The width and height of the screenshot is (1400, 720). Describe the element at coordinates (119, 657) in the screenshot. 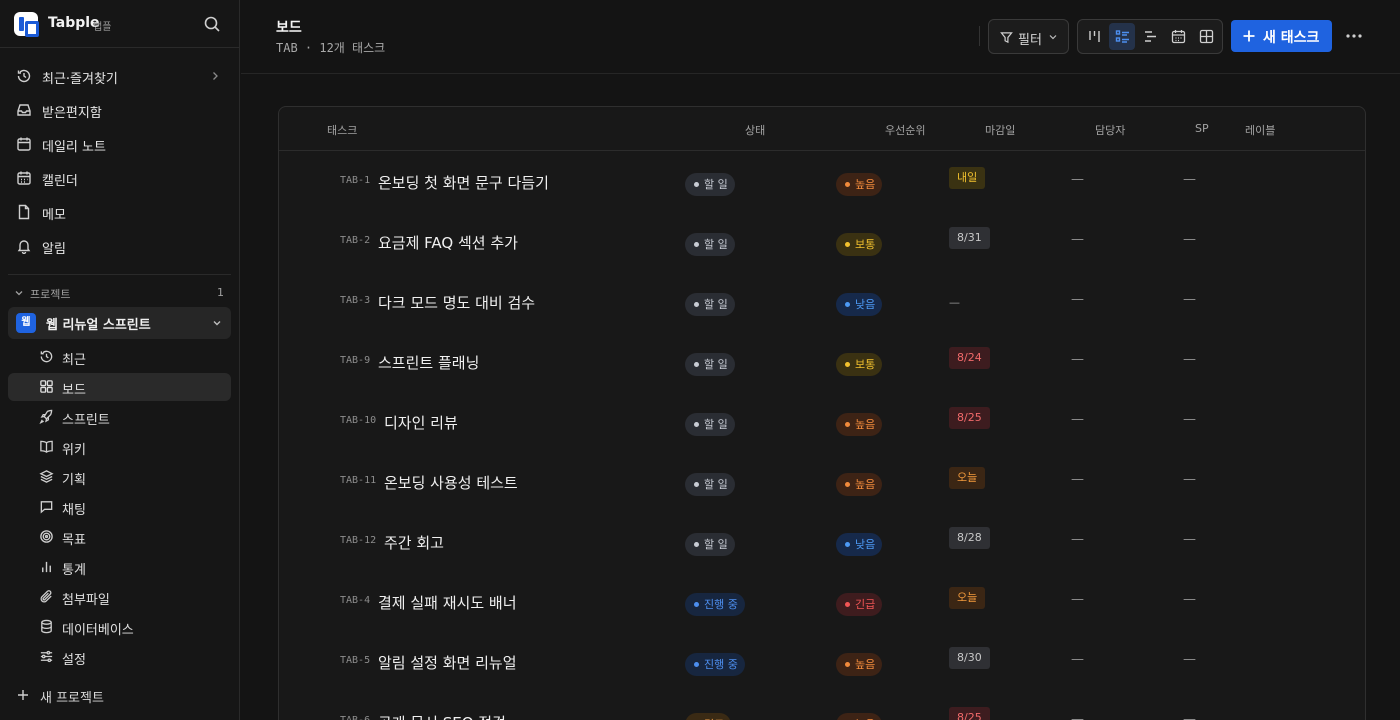

I see `project-nav-settings: 설정` at that location.